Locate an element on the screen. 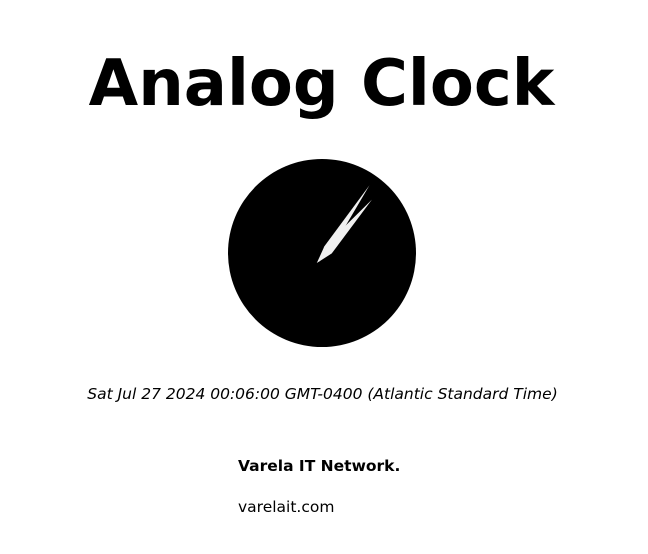  clock-svg is located at coordinates (322, 253).